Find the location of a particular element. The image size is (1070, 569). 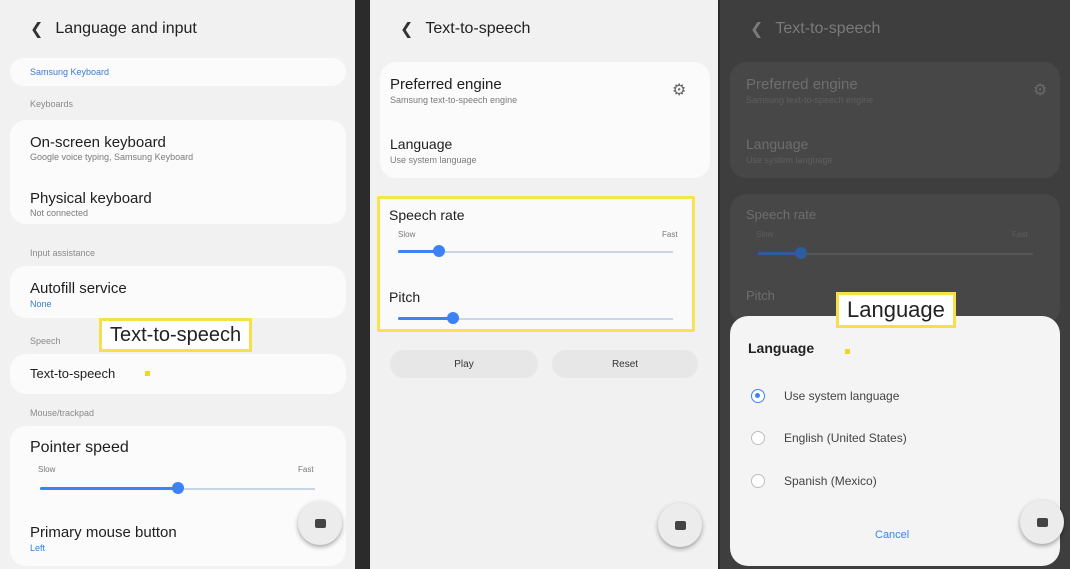

radio-english-united-states is located at coordinates (758, 438).